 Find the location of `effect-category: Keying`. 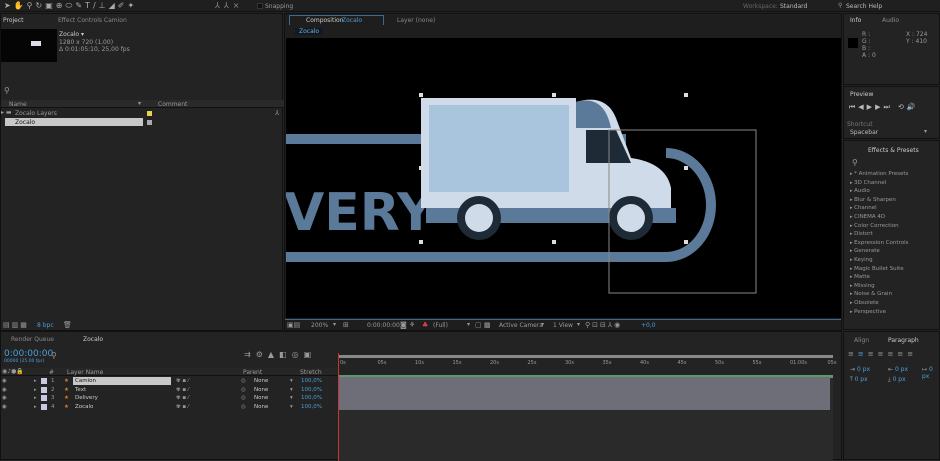

effect-category: Keying is located at coordinates (892, 260).